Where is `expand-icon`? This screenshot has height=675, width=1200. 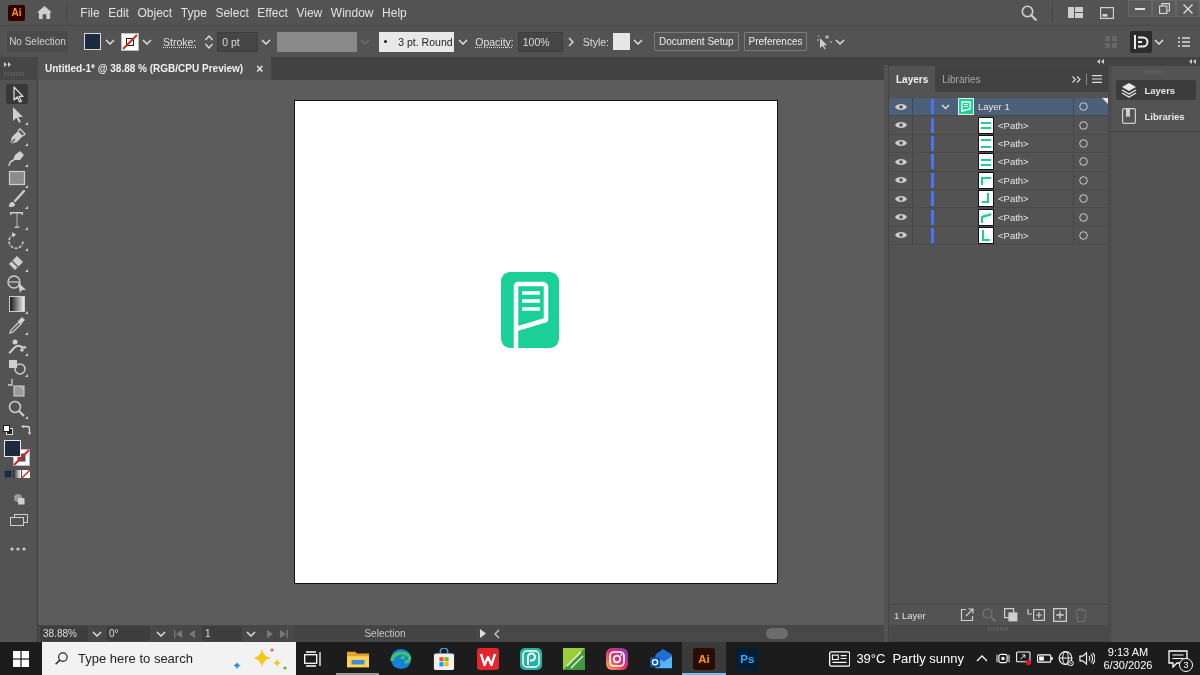
expand-icon is located at coordinates (7, 64).